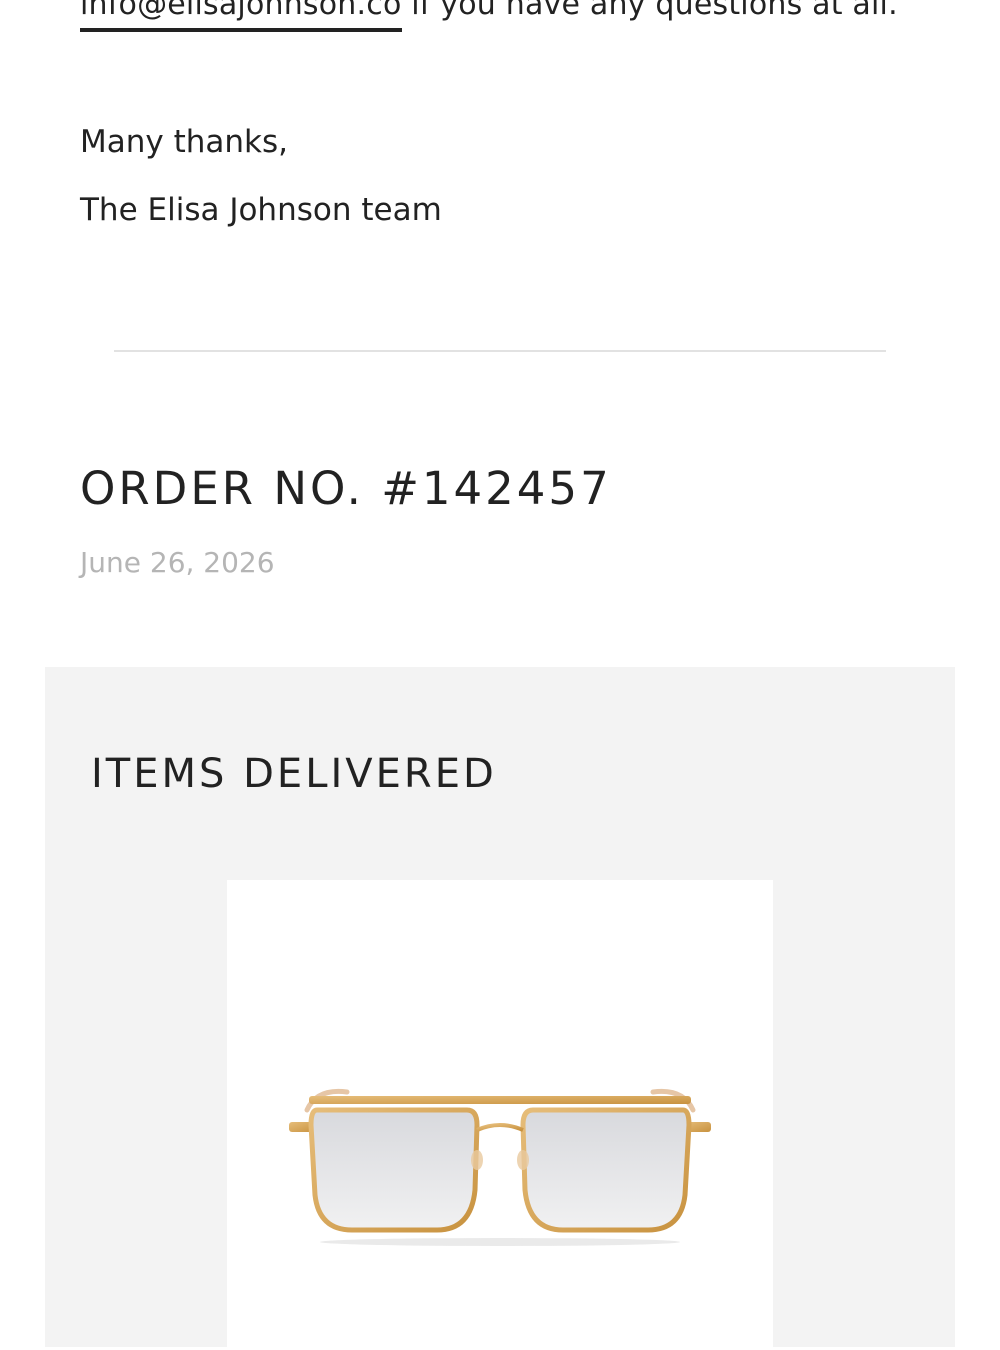  I want to click on section-divider, so click(500, 351).